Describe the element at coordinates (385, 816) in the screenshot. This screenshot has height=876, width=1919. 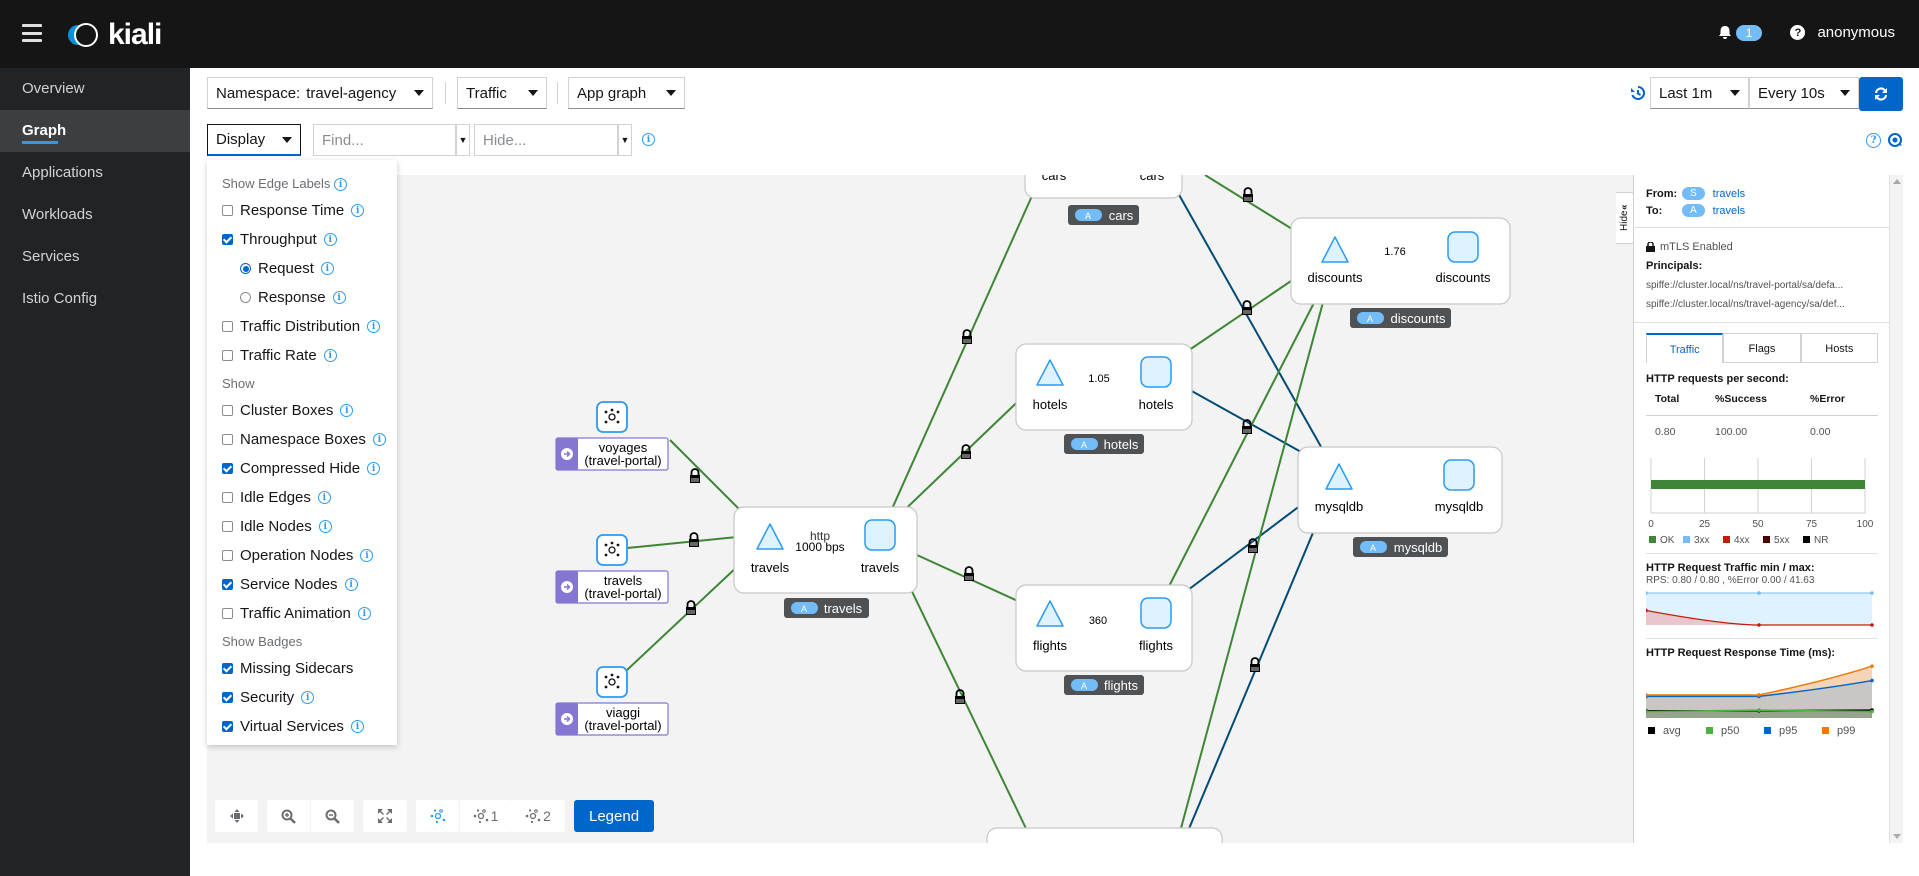
I see `fit-button` at that location.